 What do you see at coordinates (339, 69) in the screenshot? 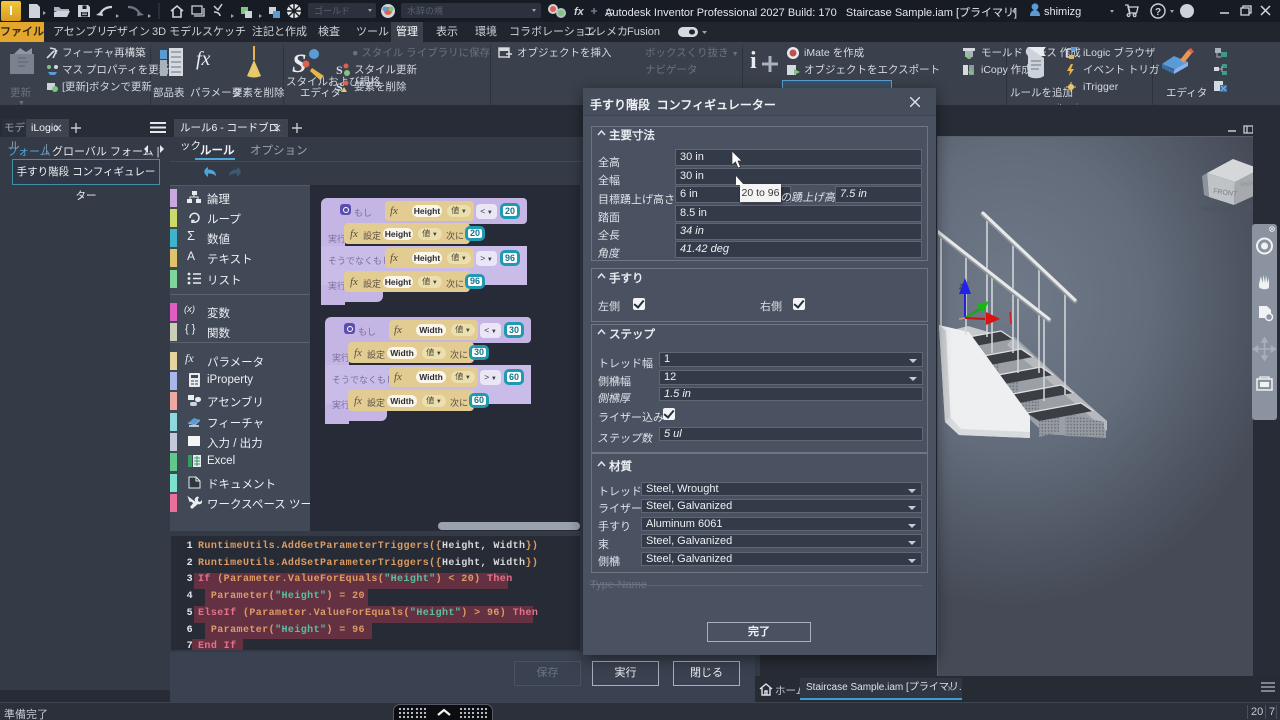
I see `svg-text: S` at bounding box center [339, 69].